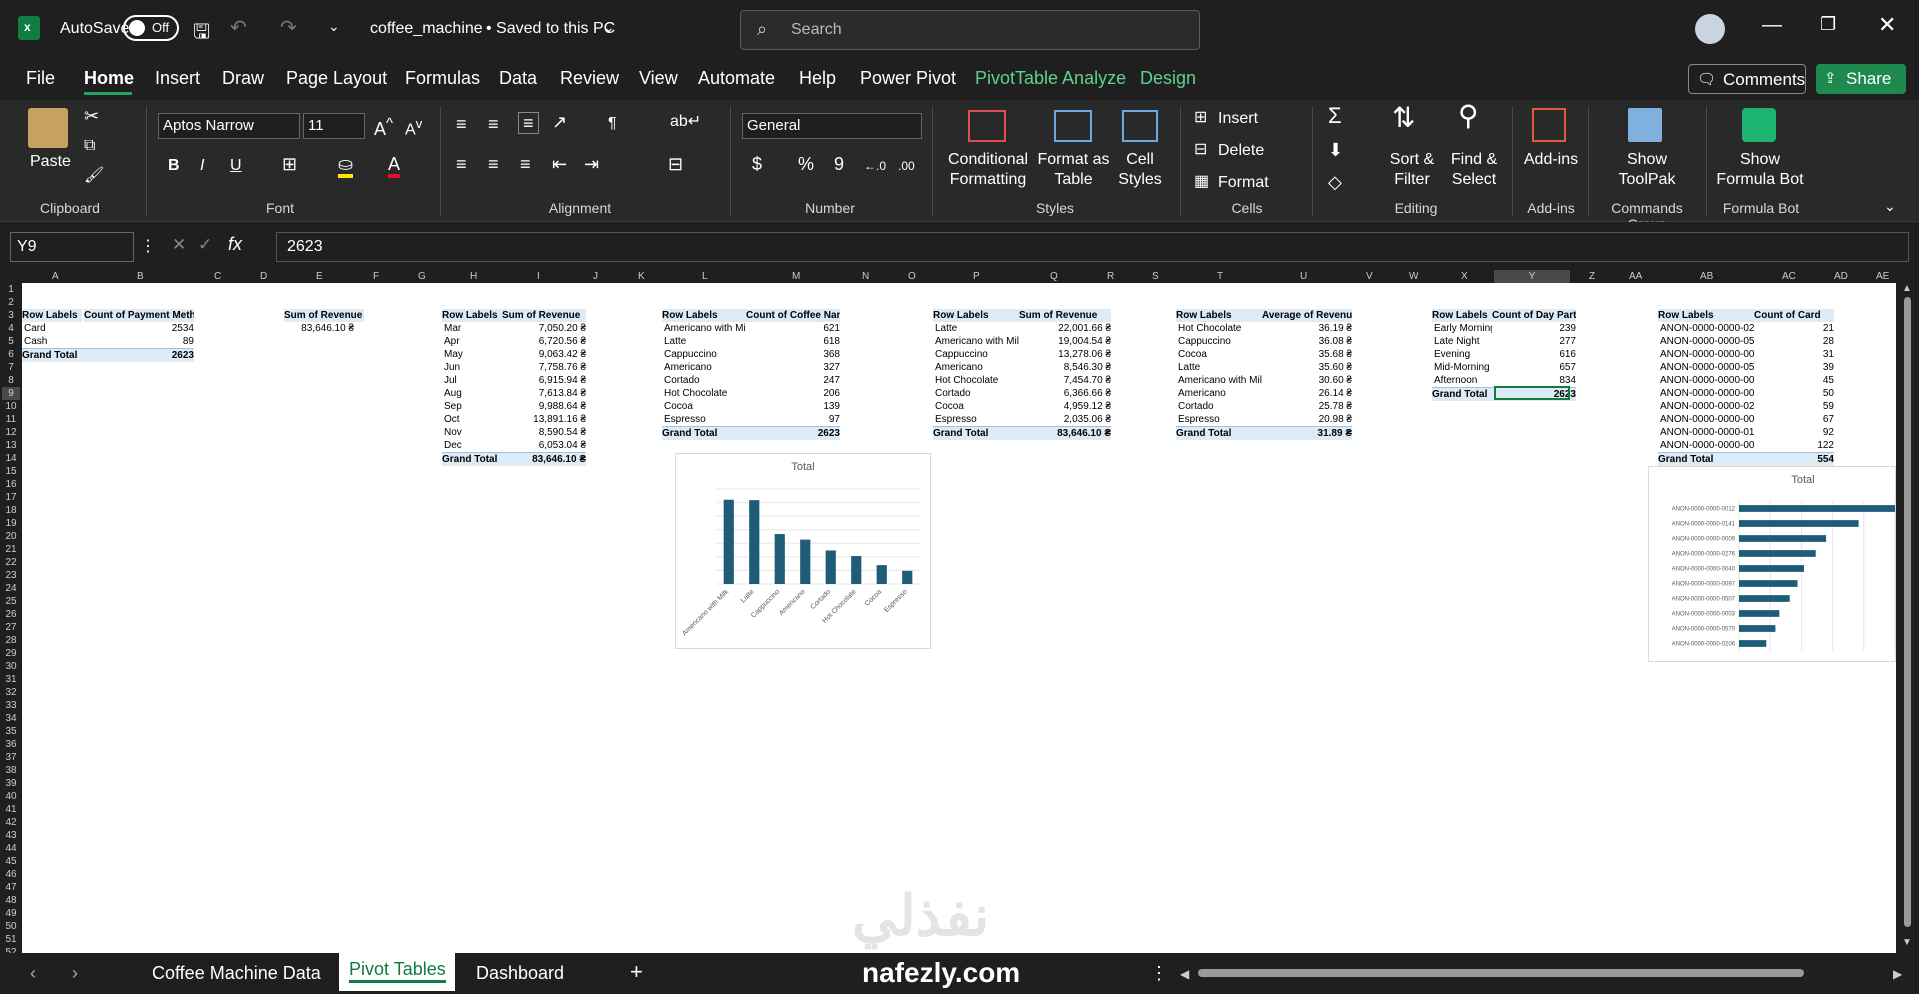  I want to click on pivot-row-value: 13,278.06 ₴, so click(1065, 354).